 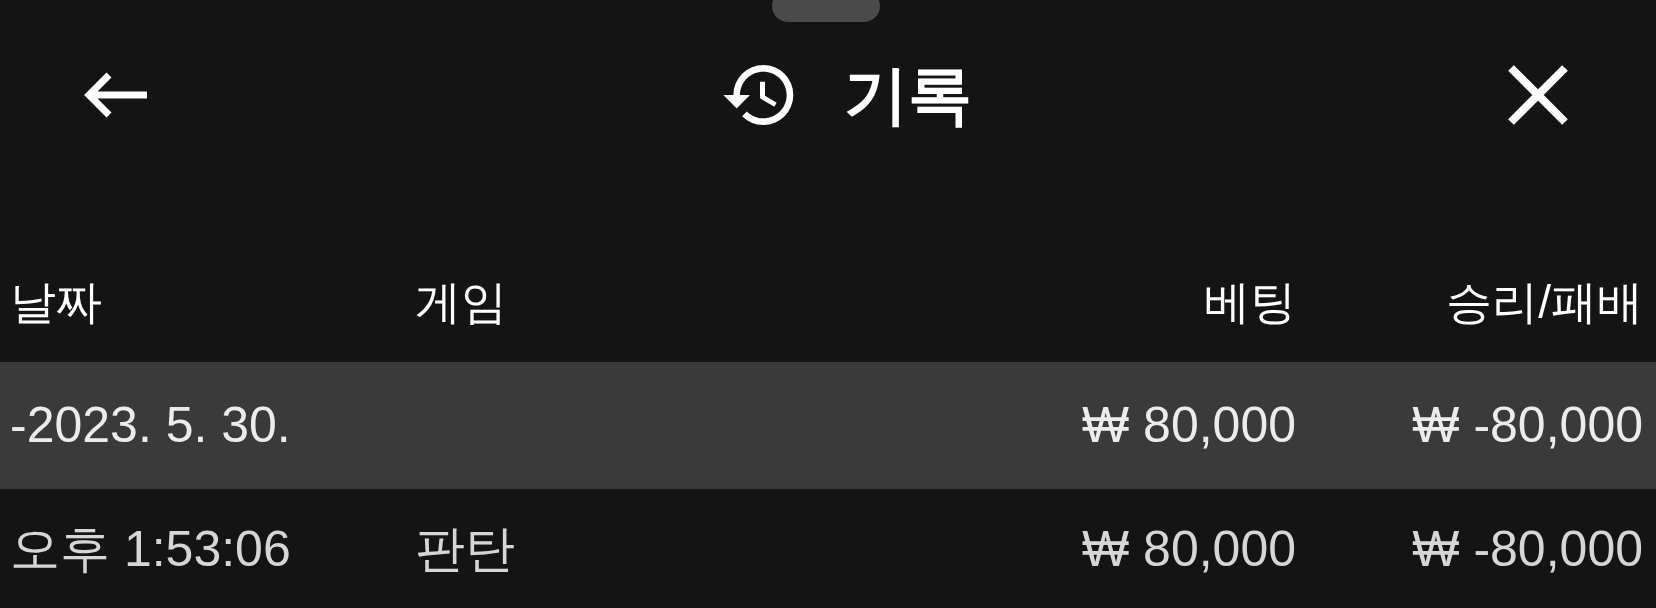 What do you see at coordinates (908, 95) in the screenshot?
I see `header-title: 기록` at bounding box center [908, 95].